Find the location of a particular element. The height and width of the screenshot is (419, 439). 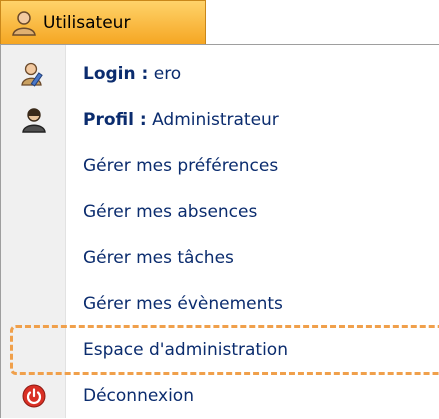

menu-item-label: Gérer mes préférences is located at coordinates (181, 166).